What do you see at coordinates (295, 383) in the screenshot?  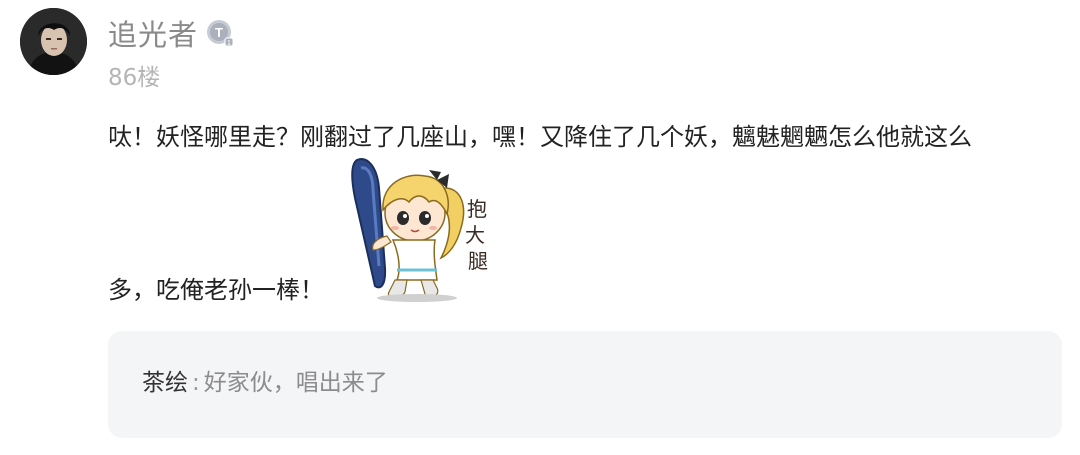 I see `reply-text: 好家伙，唱出来了` at bounding box center [295, 383].